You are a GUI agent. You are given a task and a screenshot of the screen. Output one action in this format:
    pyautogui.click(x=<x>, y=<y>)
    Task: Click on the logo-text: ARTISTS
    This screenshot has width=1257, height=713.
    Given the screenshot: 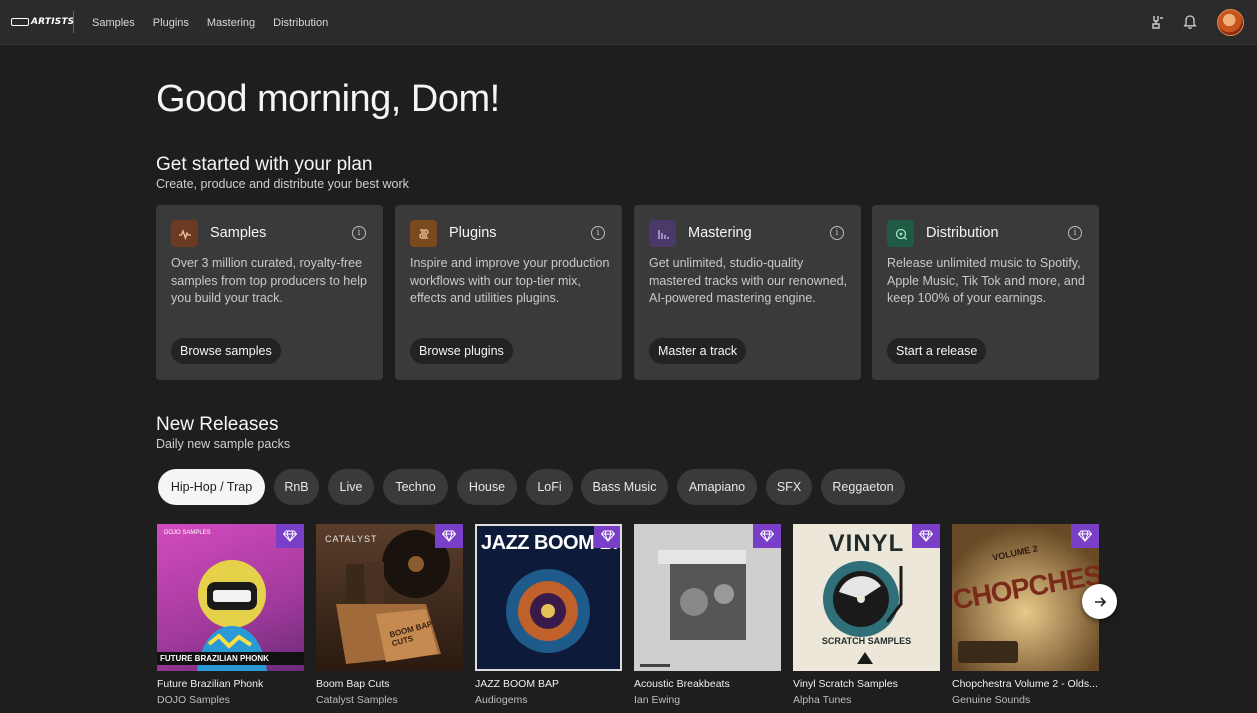 What is the action you would take?
    pyautogui.click(x=53, y=22)
    